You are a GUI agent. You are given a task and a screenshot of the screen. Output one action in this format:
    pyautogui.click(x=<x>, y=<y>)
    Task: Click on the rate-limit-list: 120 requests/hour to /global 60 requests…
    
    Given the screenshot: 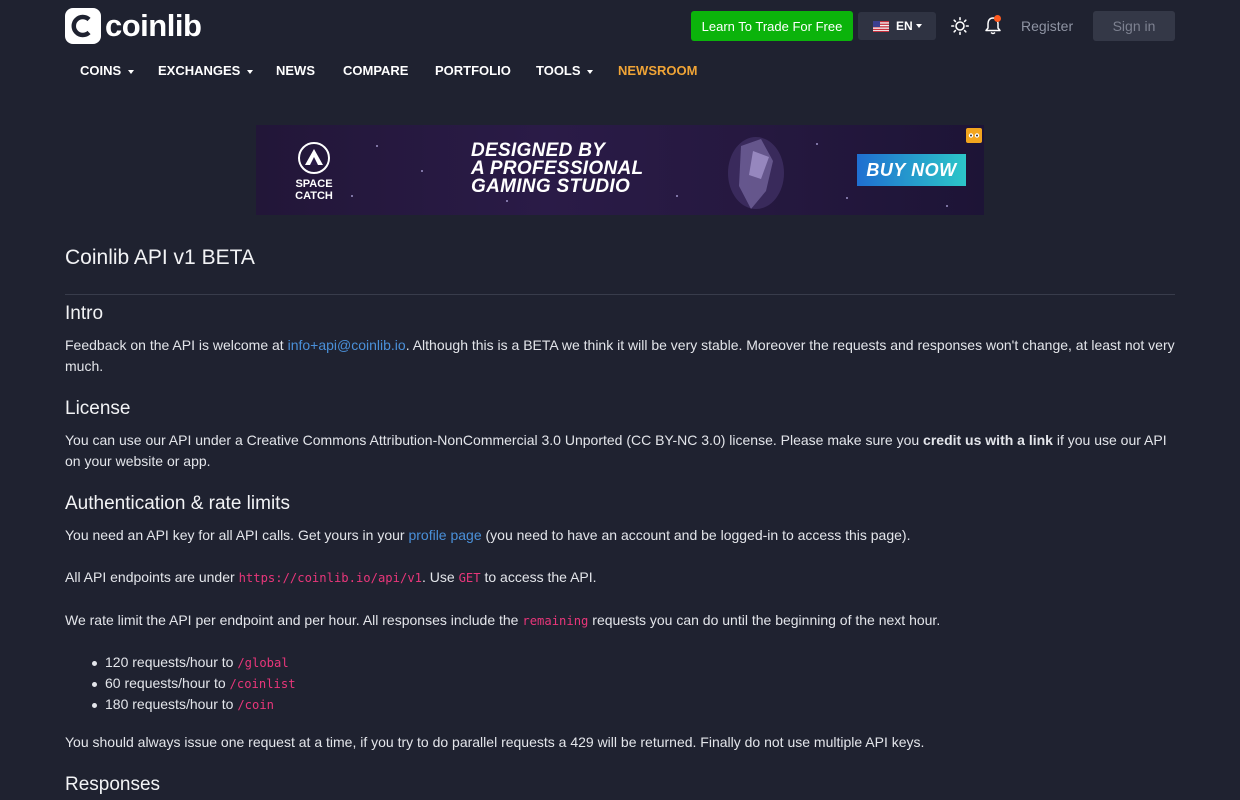 What is the action you would take?
    pyautogui.click(x=194, y=683)
    